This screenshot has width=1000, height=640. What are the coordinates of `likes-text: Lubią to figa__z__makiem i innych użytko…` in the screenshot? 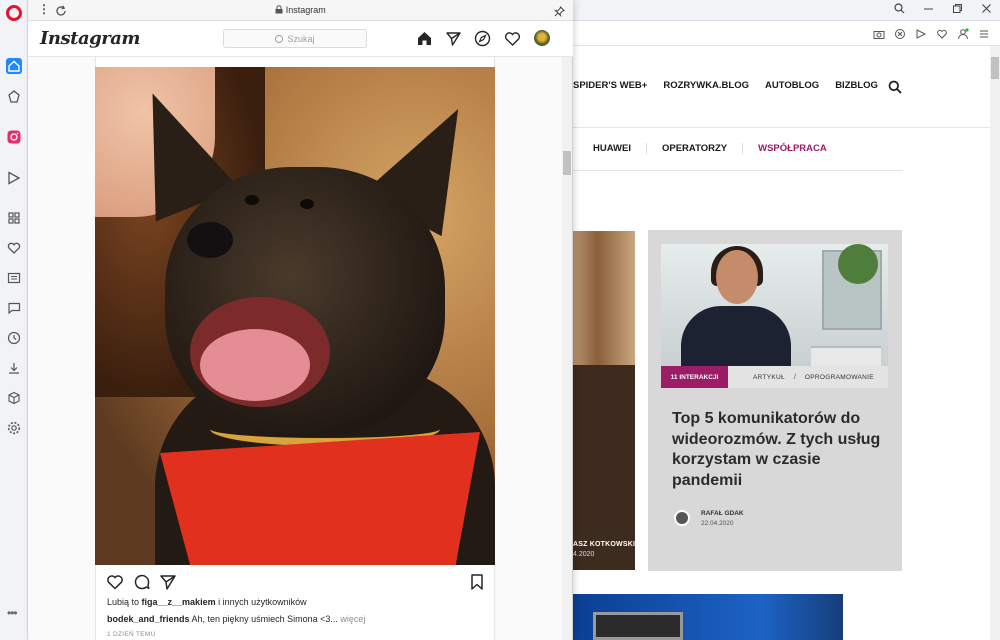 It's located at (207, 602).